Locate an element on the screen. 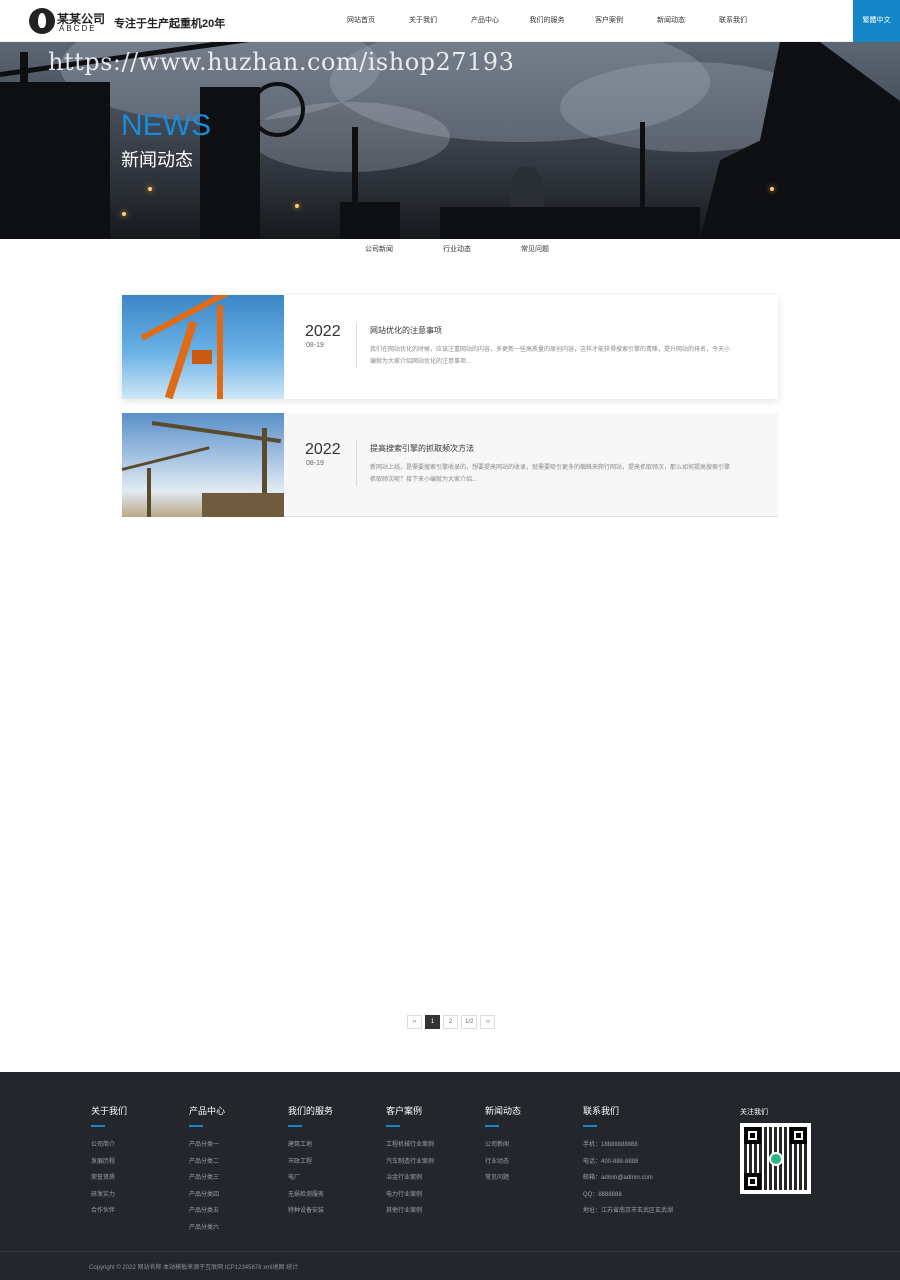  footer-column-about: 关于我们 公司简介 发展历程 荣誉资质 研发实力 合作伙伴 is located at coordinates (140, 1162).